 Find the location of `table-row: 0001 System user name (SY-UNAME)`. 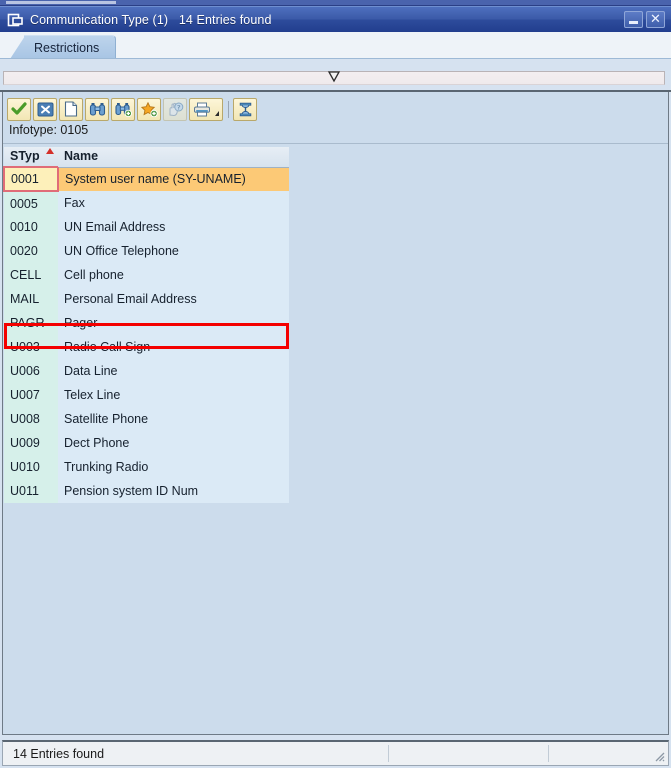

table-row: 0001 System user name (SY-UNAME) is located at coordinates (146, 179).